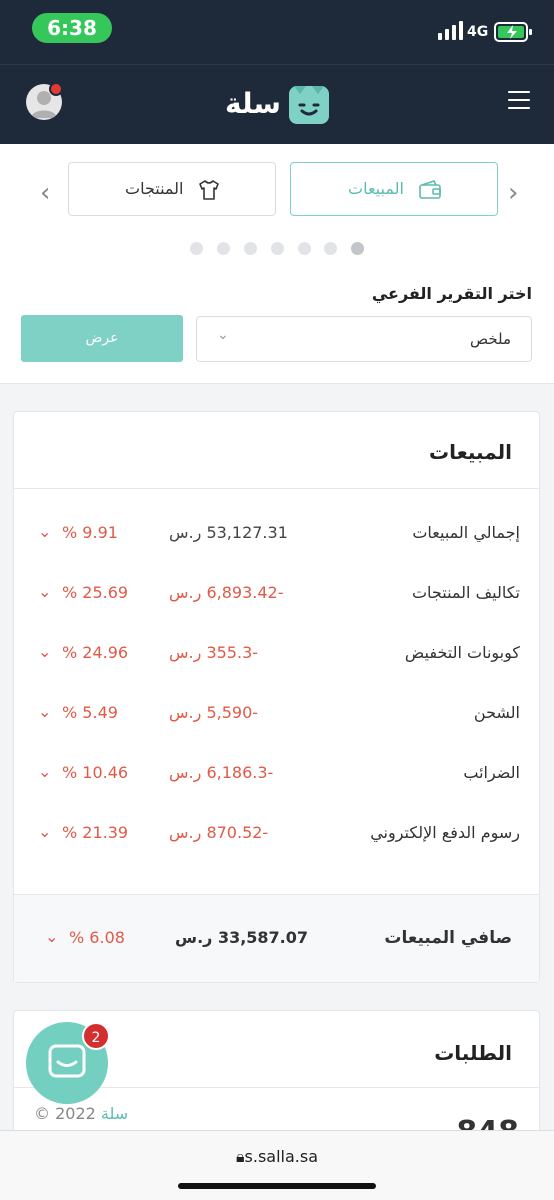  What do you see at coordinates (465, 592) in the screenshot?
I see `row-label: تكاليف المنتجات` at bounding box center [465, 592].